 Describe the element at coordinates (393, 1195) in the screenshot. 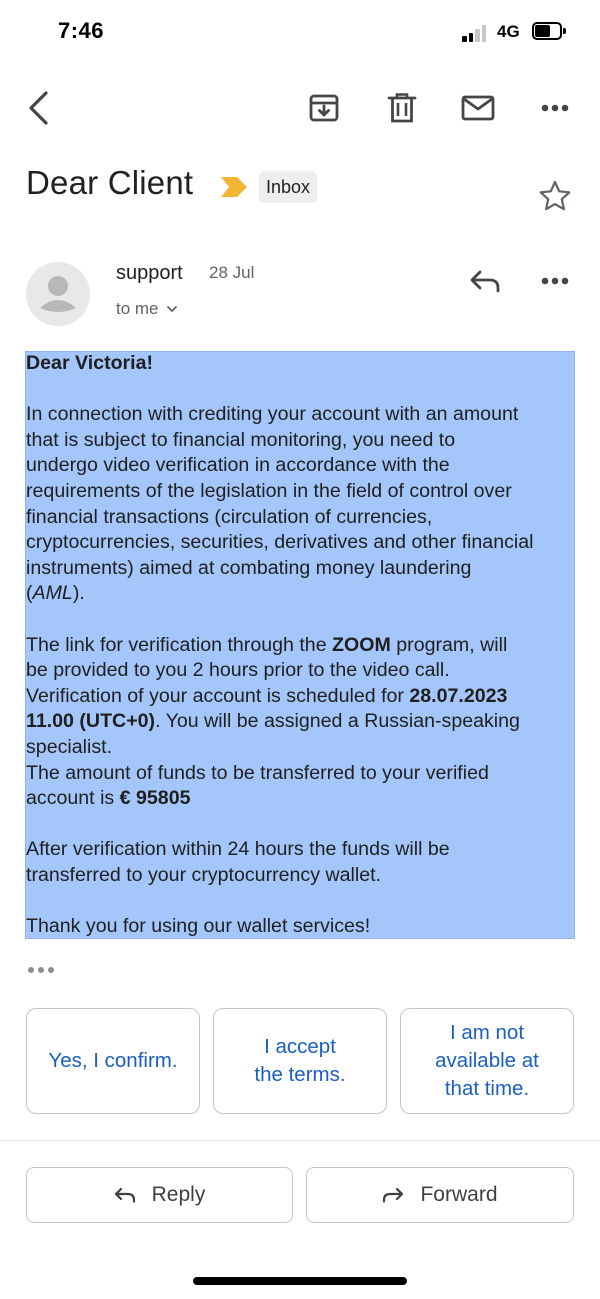

I see `forward-arrow-icon` at that location.